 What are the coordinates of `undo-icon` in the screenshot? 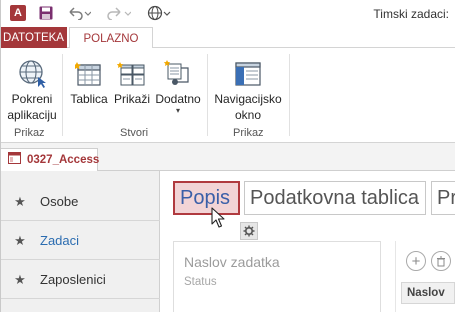 It's located at (79, 13).